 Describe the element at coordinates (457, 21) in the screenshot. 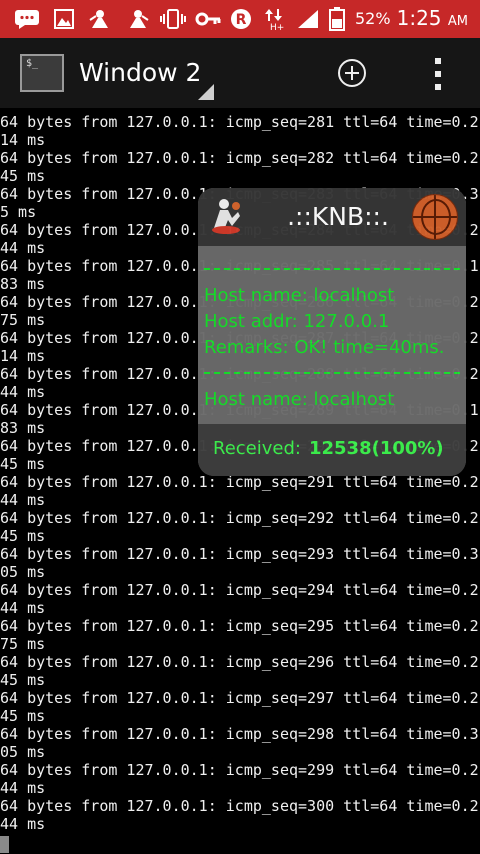

I see `clock-meridiem: AM` at that location.